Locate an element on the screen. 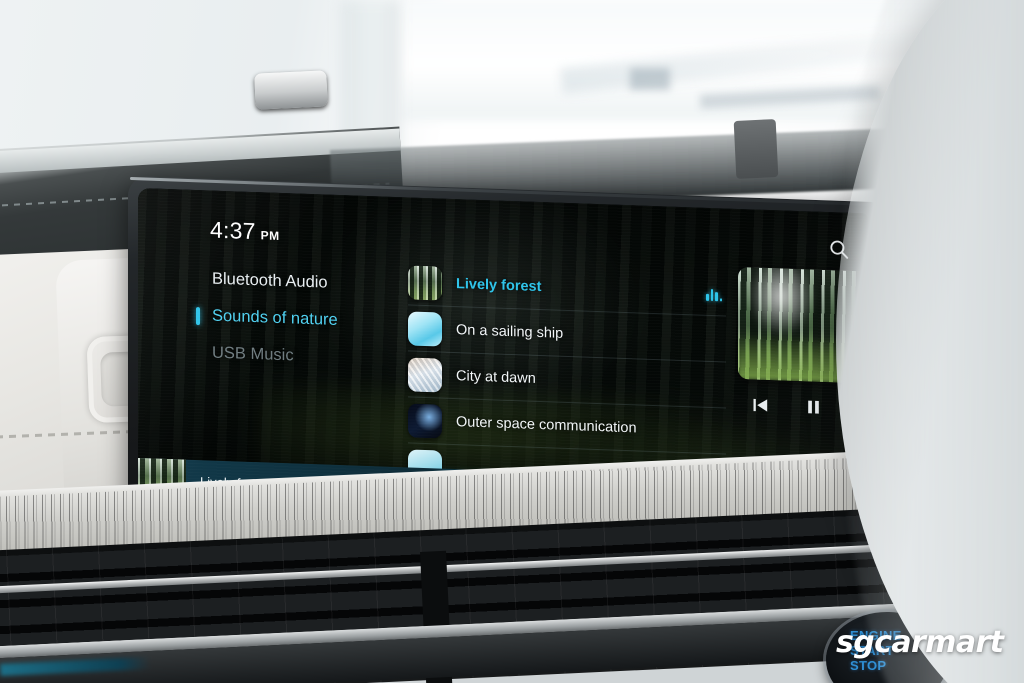 The image size is (1024, 683). play-pause-button is located at coordinates (813, 409).